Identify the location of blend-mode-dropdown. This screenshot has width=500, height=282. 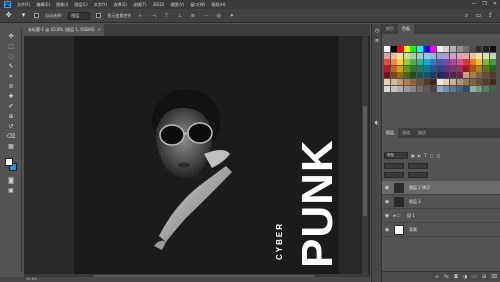
(394, 165).